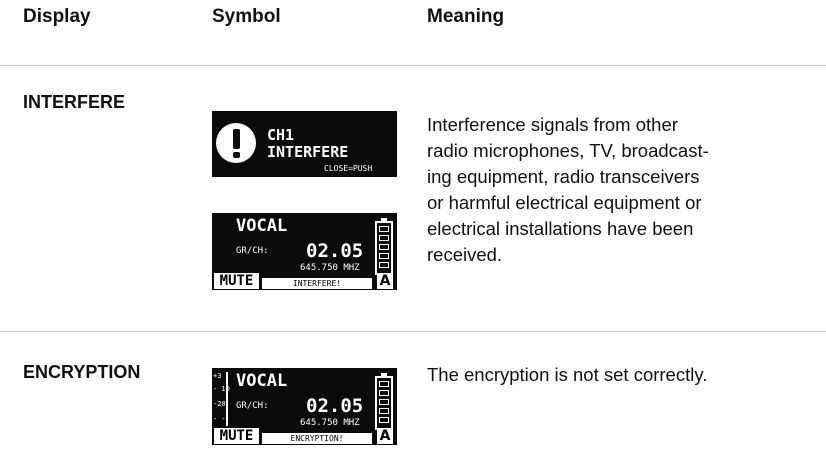  Describe the element at coordinates (413, 65) in the screenshot. I see `header-divider` at that location.